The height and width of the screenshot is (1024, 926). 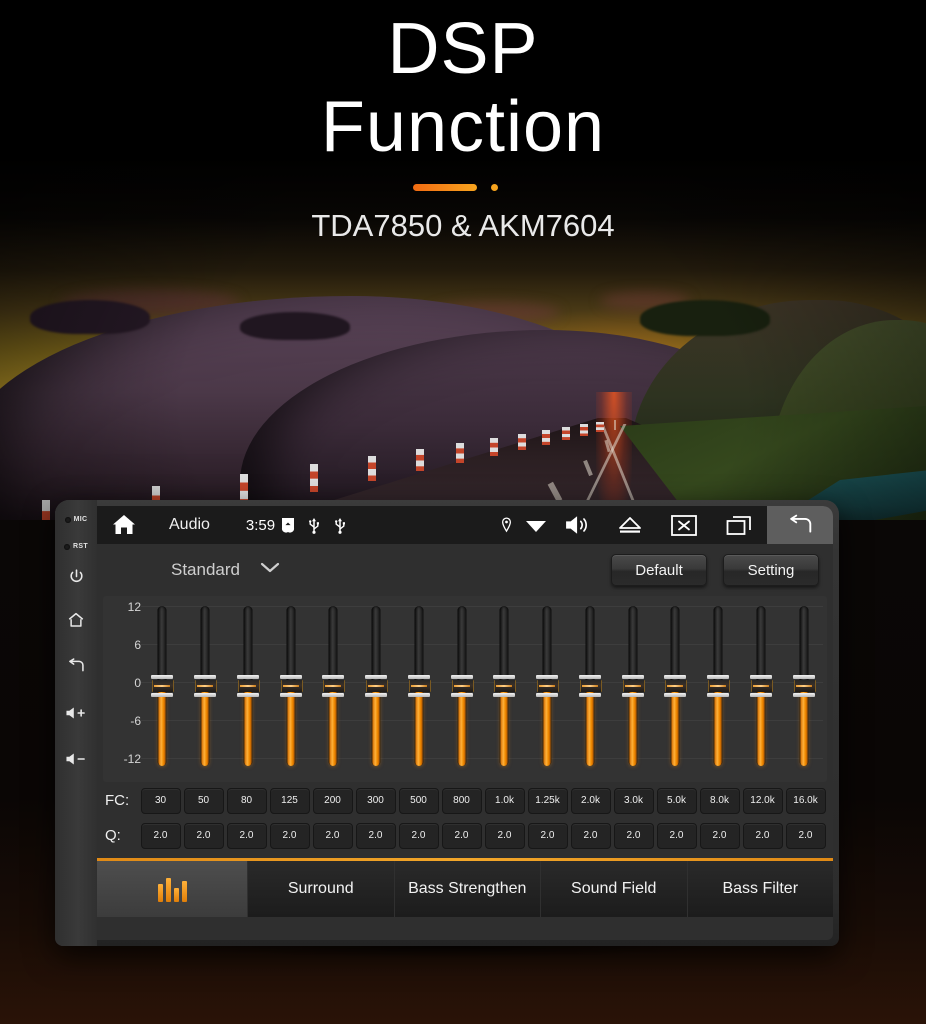 What do you see at coordinates (590, 800) in the screenshot?
I see `fc-cell: 2.0k` at bounding box center [590, 800].